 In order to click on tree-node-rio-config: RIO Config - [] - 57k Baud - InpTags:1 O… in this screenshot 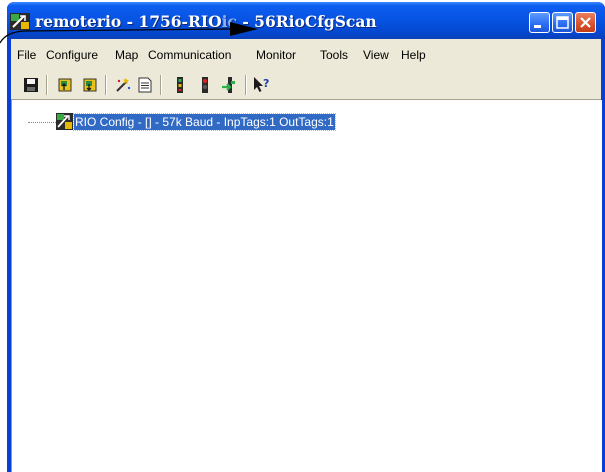, I will do `click(204, 122)`.